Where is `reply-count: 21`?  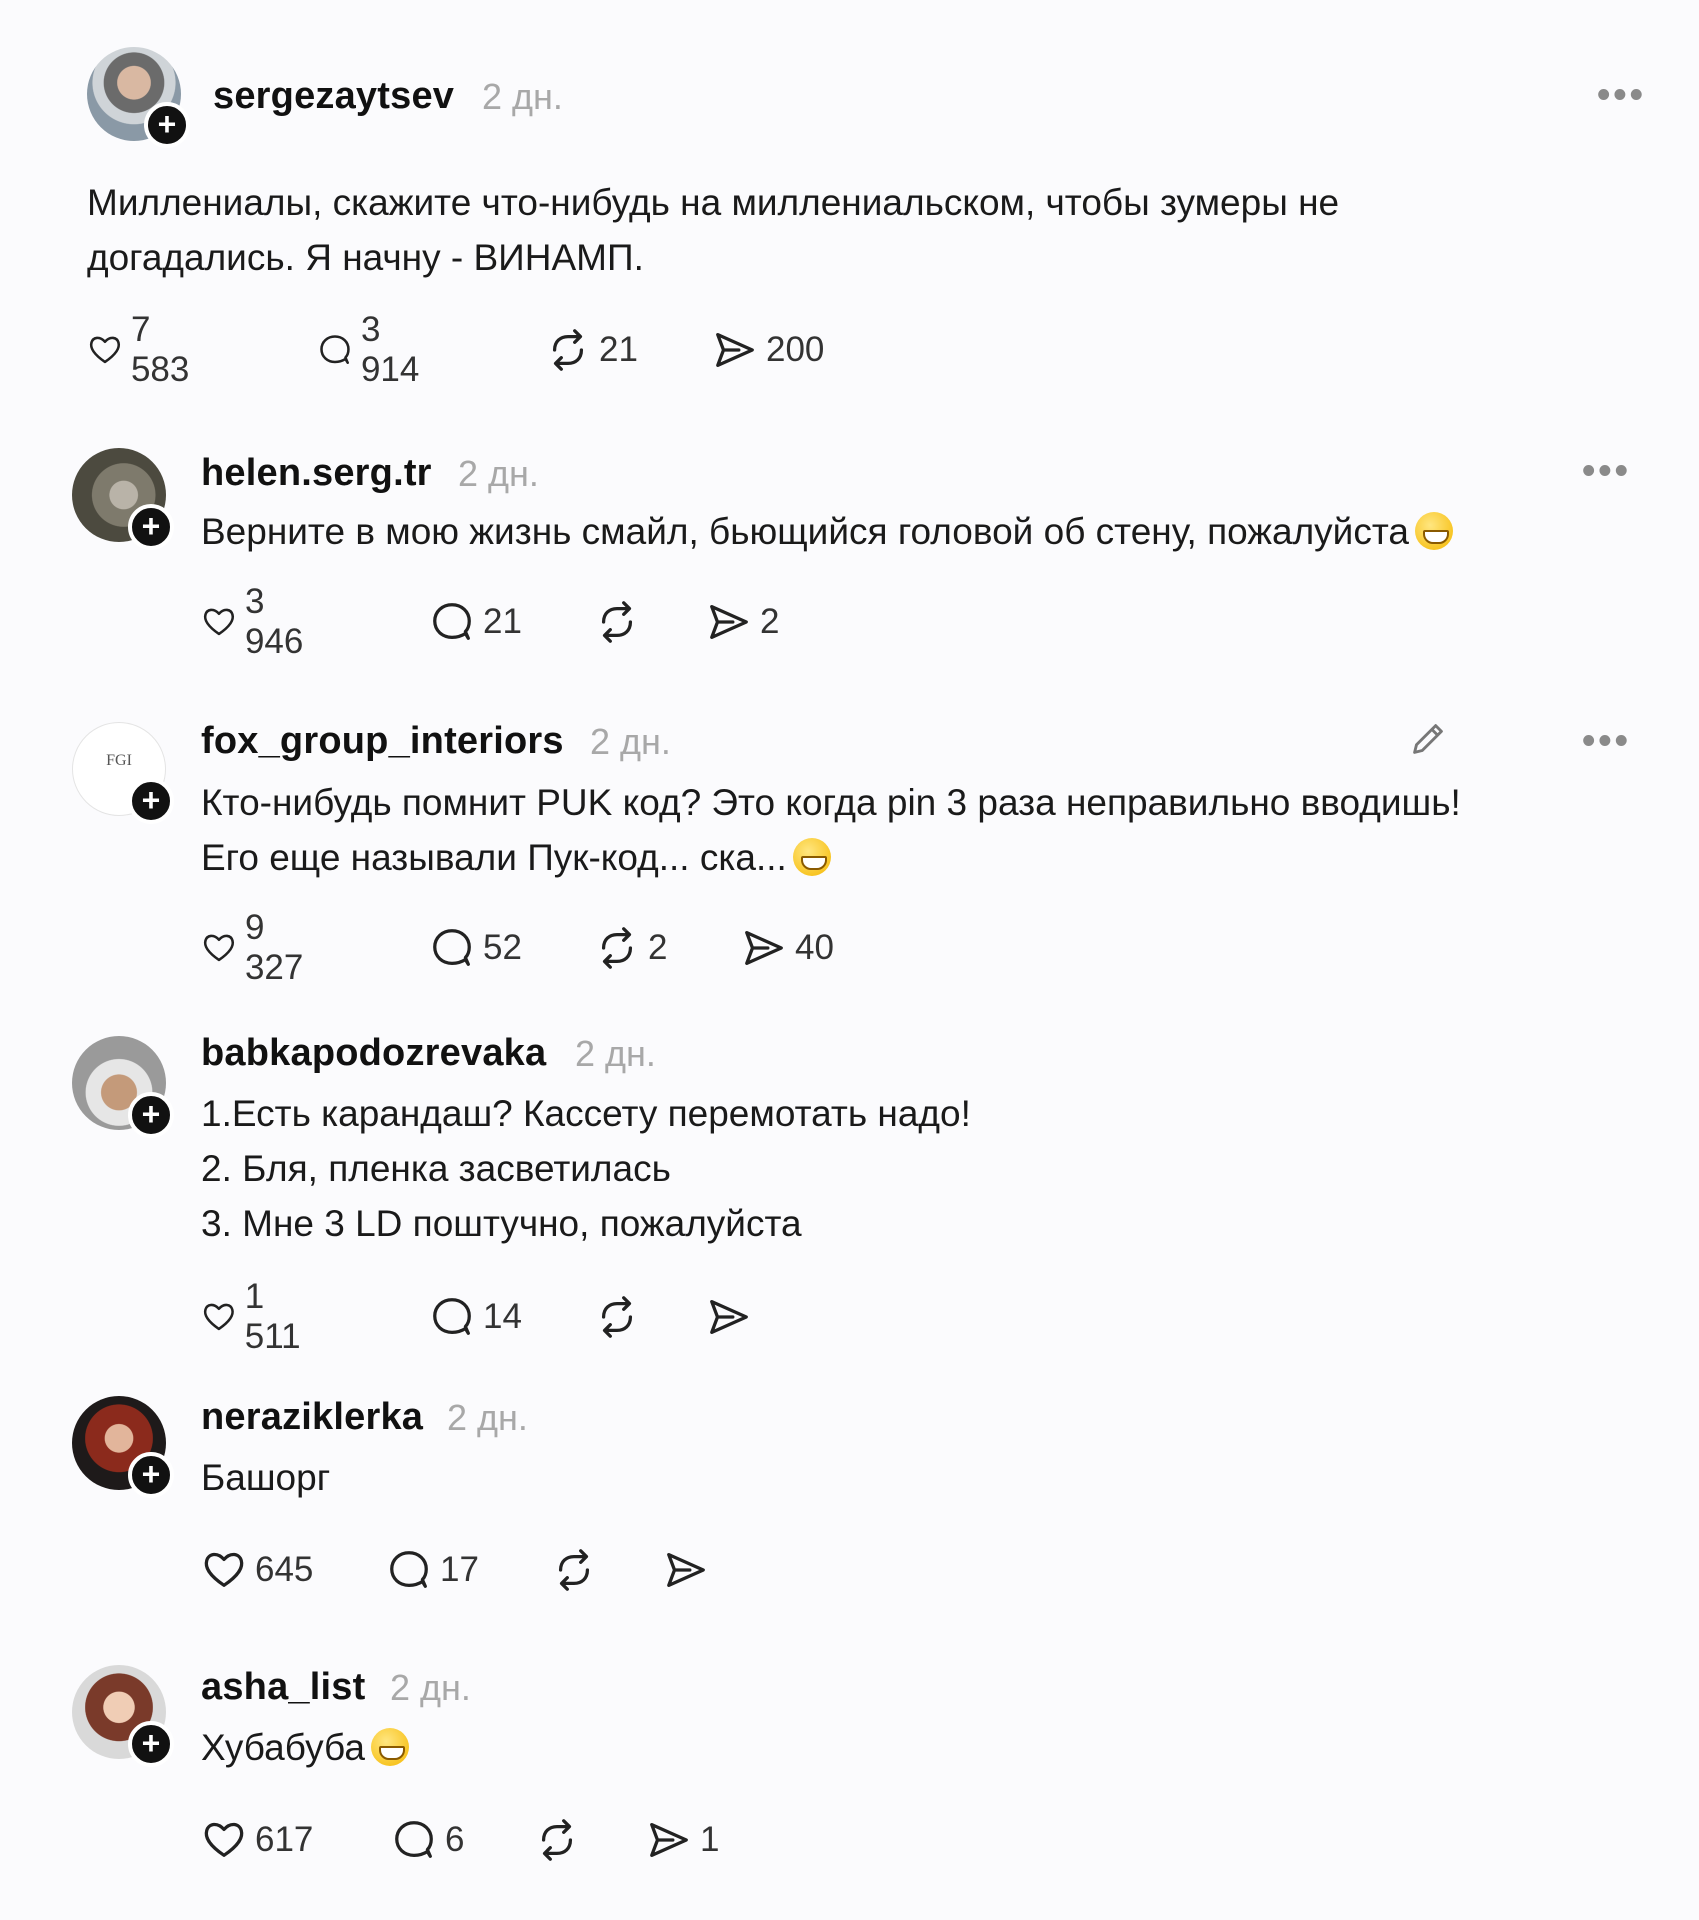 reply-count: 21 is located at coordinates (502, 621).